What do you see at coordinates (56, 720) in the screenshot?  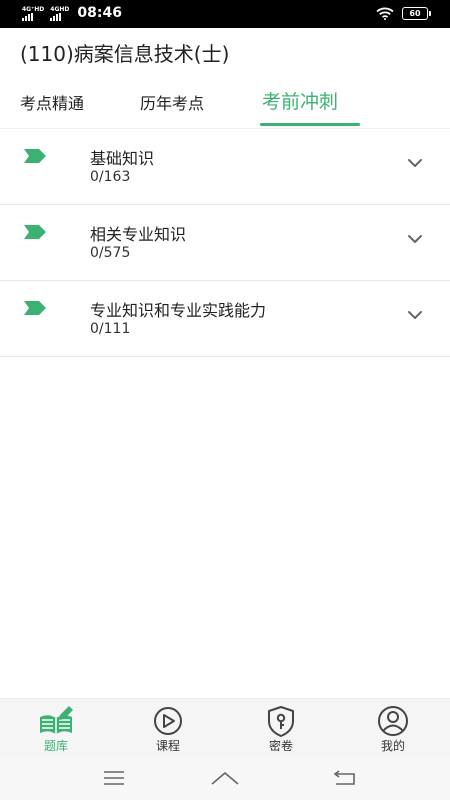 I see `book-pen-icon` at bounding box center [56, 720].